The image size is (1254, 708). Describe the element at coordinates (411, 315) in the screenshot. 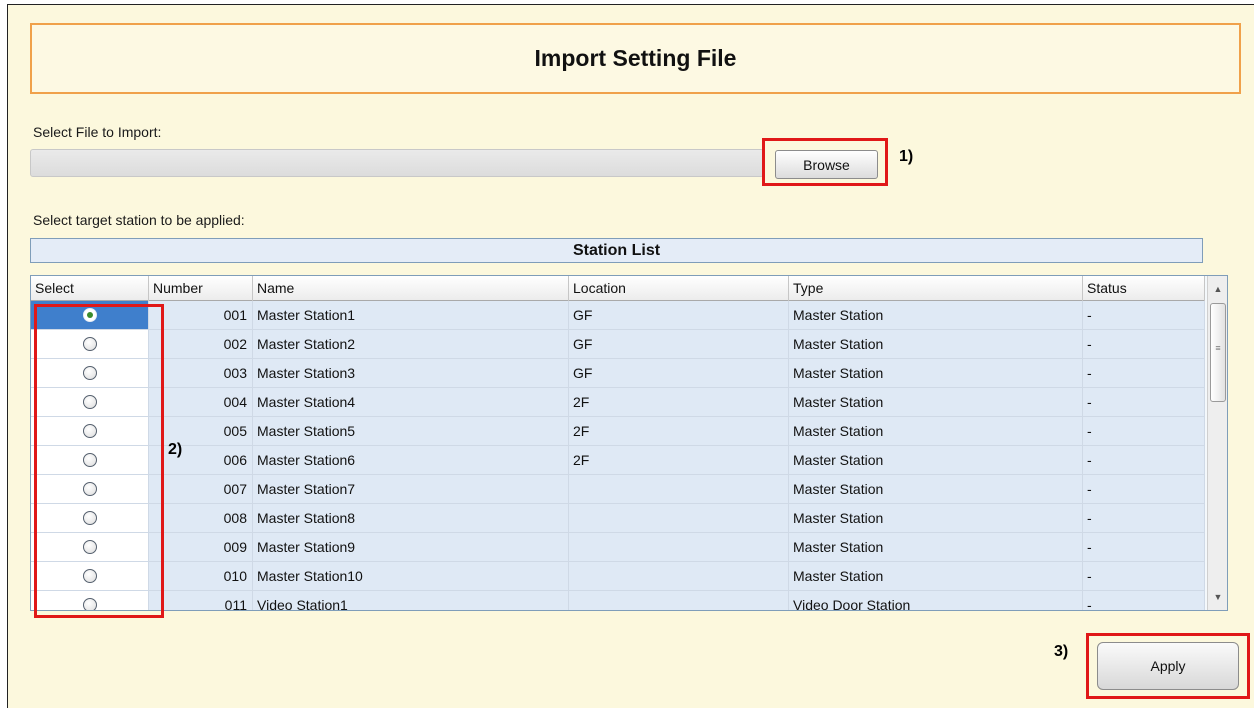

I see `name-cell: Master Station1` at that location.